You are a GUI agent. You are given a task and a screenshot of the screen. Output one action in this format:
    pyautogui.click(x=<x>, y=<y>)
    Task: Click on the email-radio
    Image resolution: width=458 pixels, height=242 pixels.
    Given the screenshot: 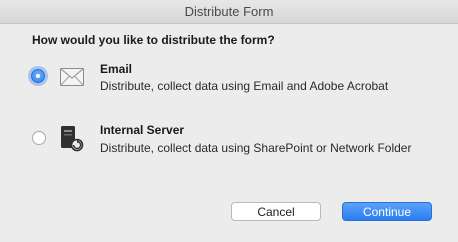 What is the action you would take?
    pyautogui.click(x=38, y=76)
    